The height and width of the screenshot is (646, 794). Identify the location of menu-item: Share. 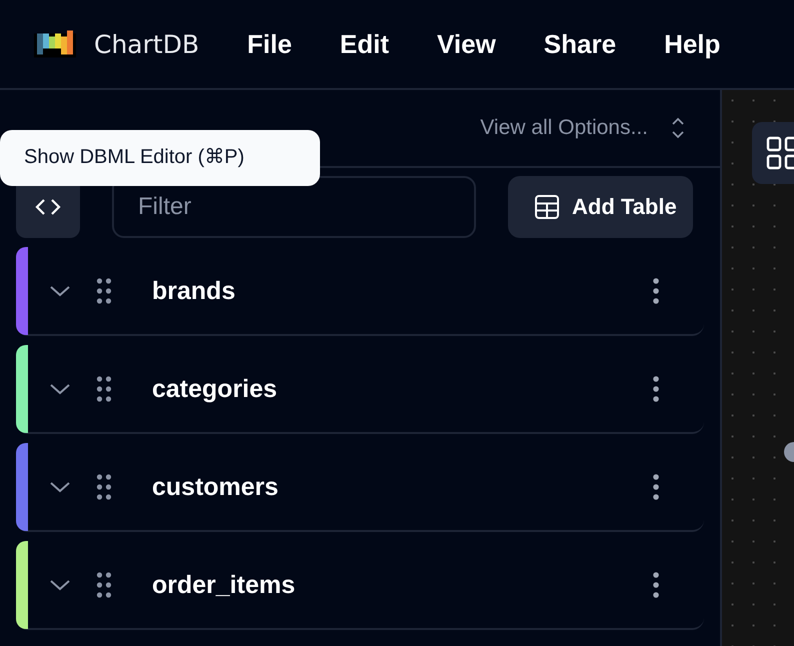
(580, 44).